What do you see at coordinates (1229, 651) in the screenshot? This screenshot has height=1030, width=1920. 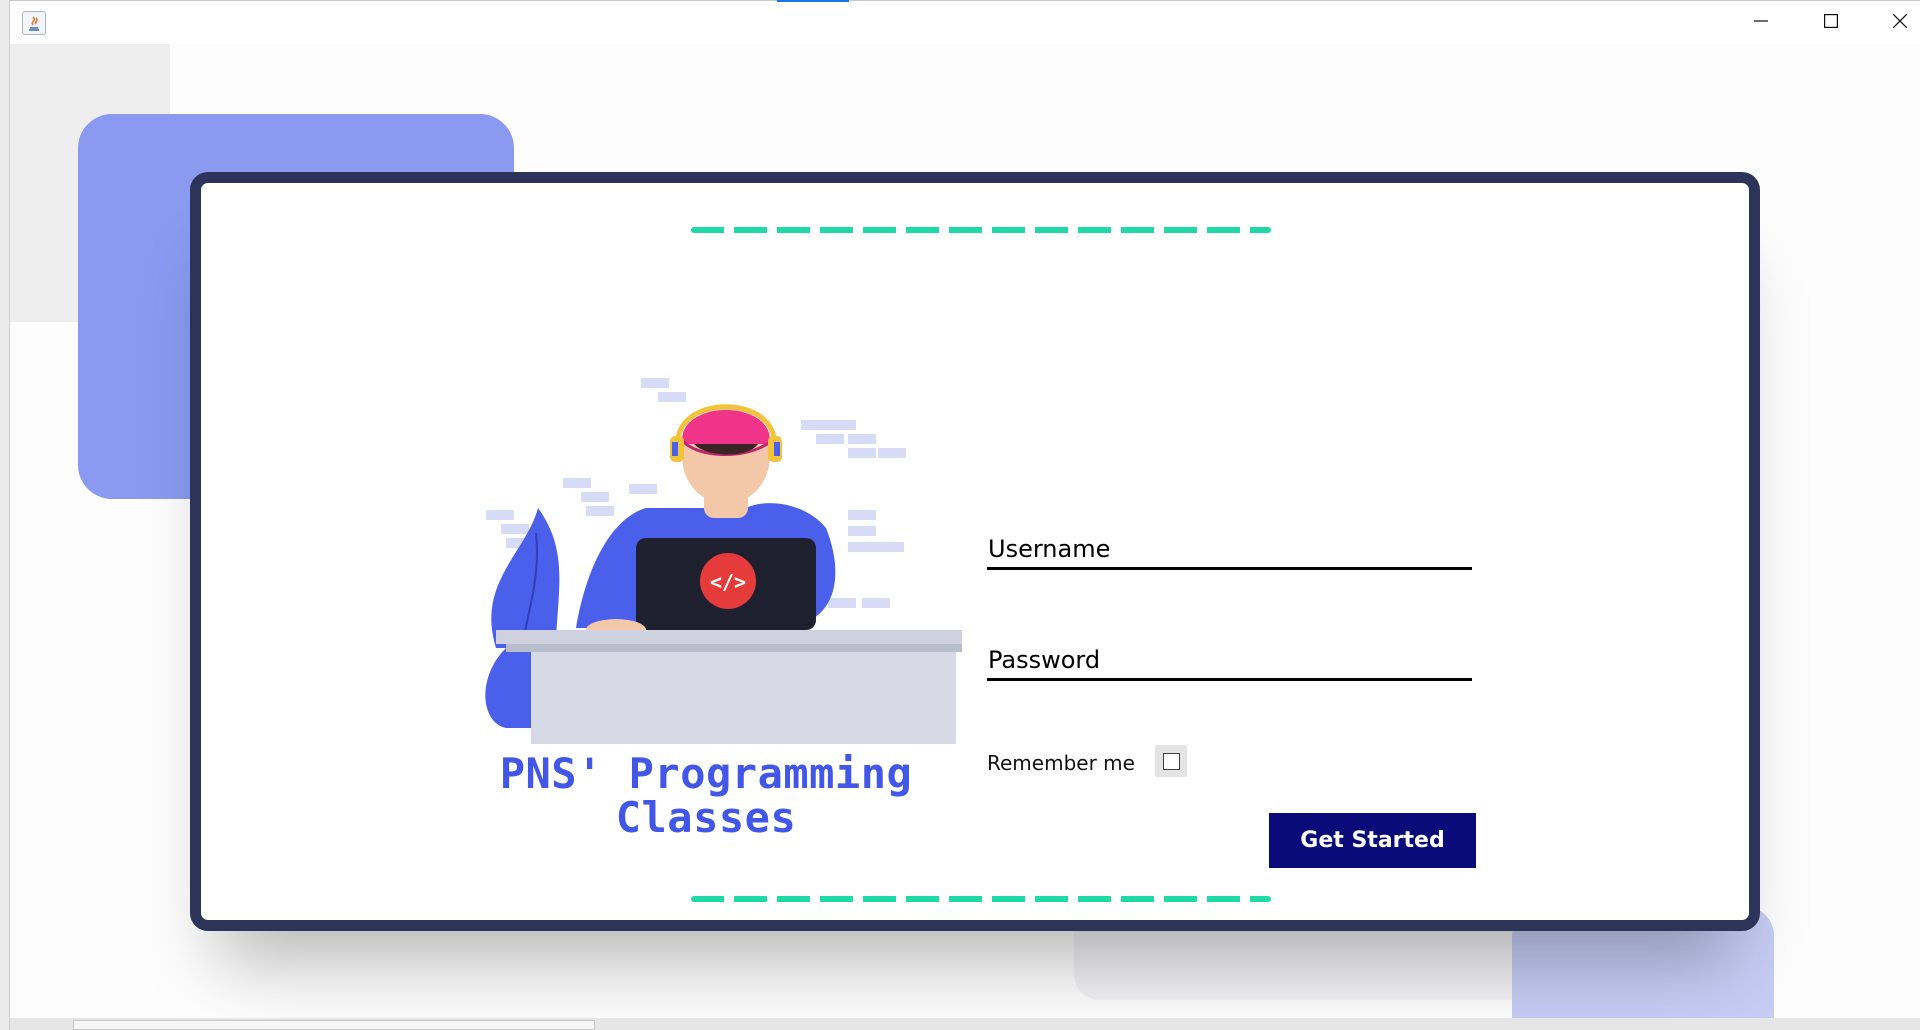 I see `password-input` at bounding box center [1229, 651].